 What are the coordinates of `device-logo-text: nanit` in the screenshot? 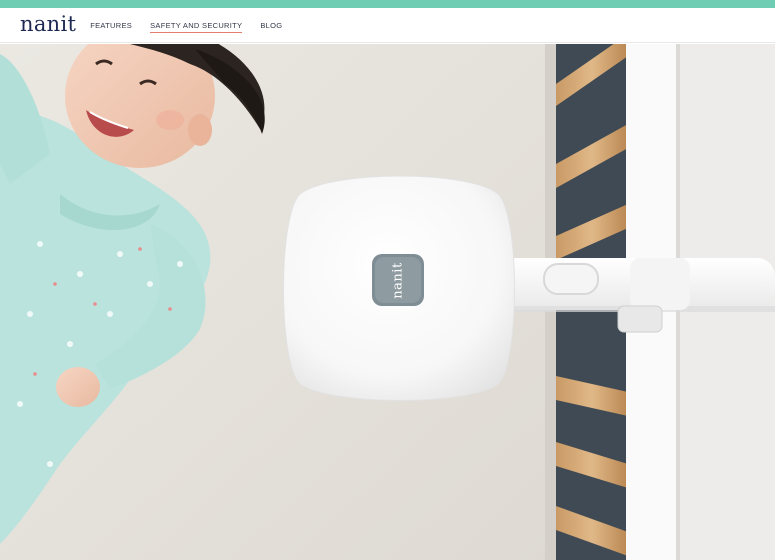 It's located at (398, 280).